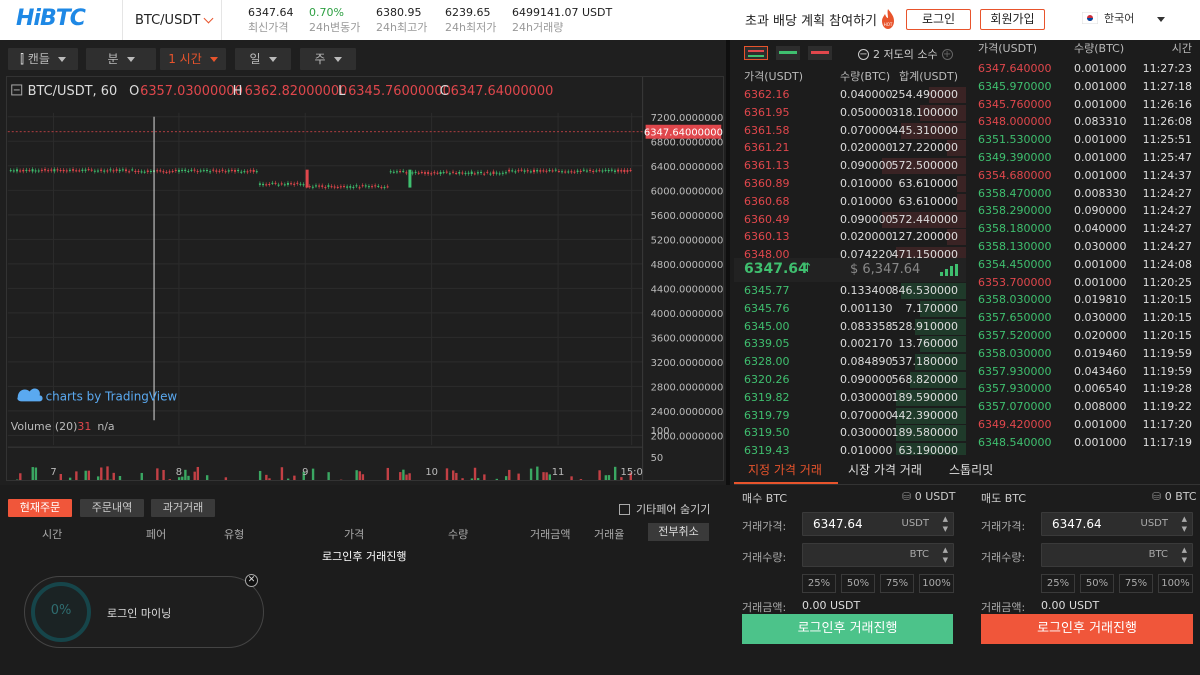 This screenshot has height=675, width=1200. I want to click on stat-value: 6239.65, so click(468, 12).